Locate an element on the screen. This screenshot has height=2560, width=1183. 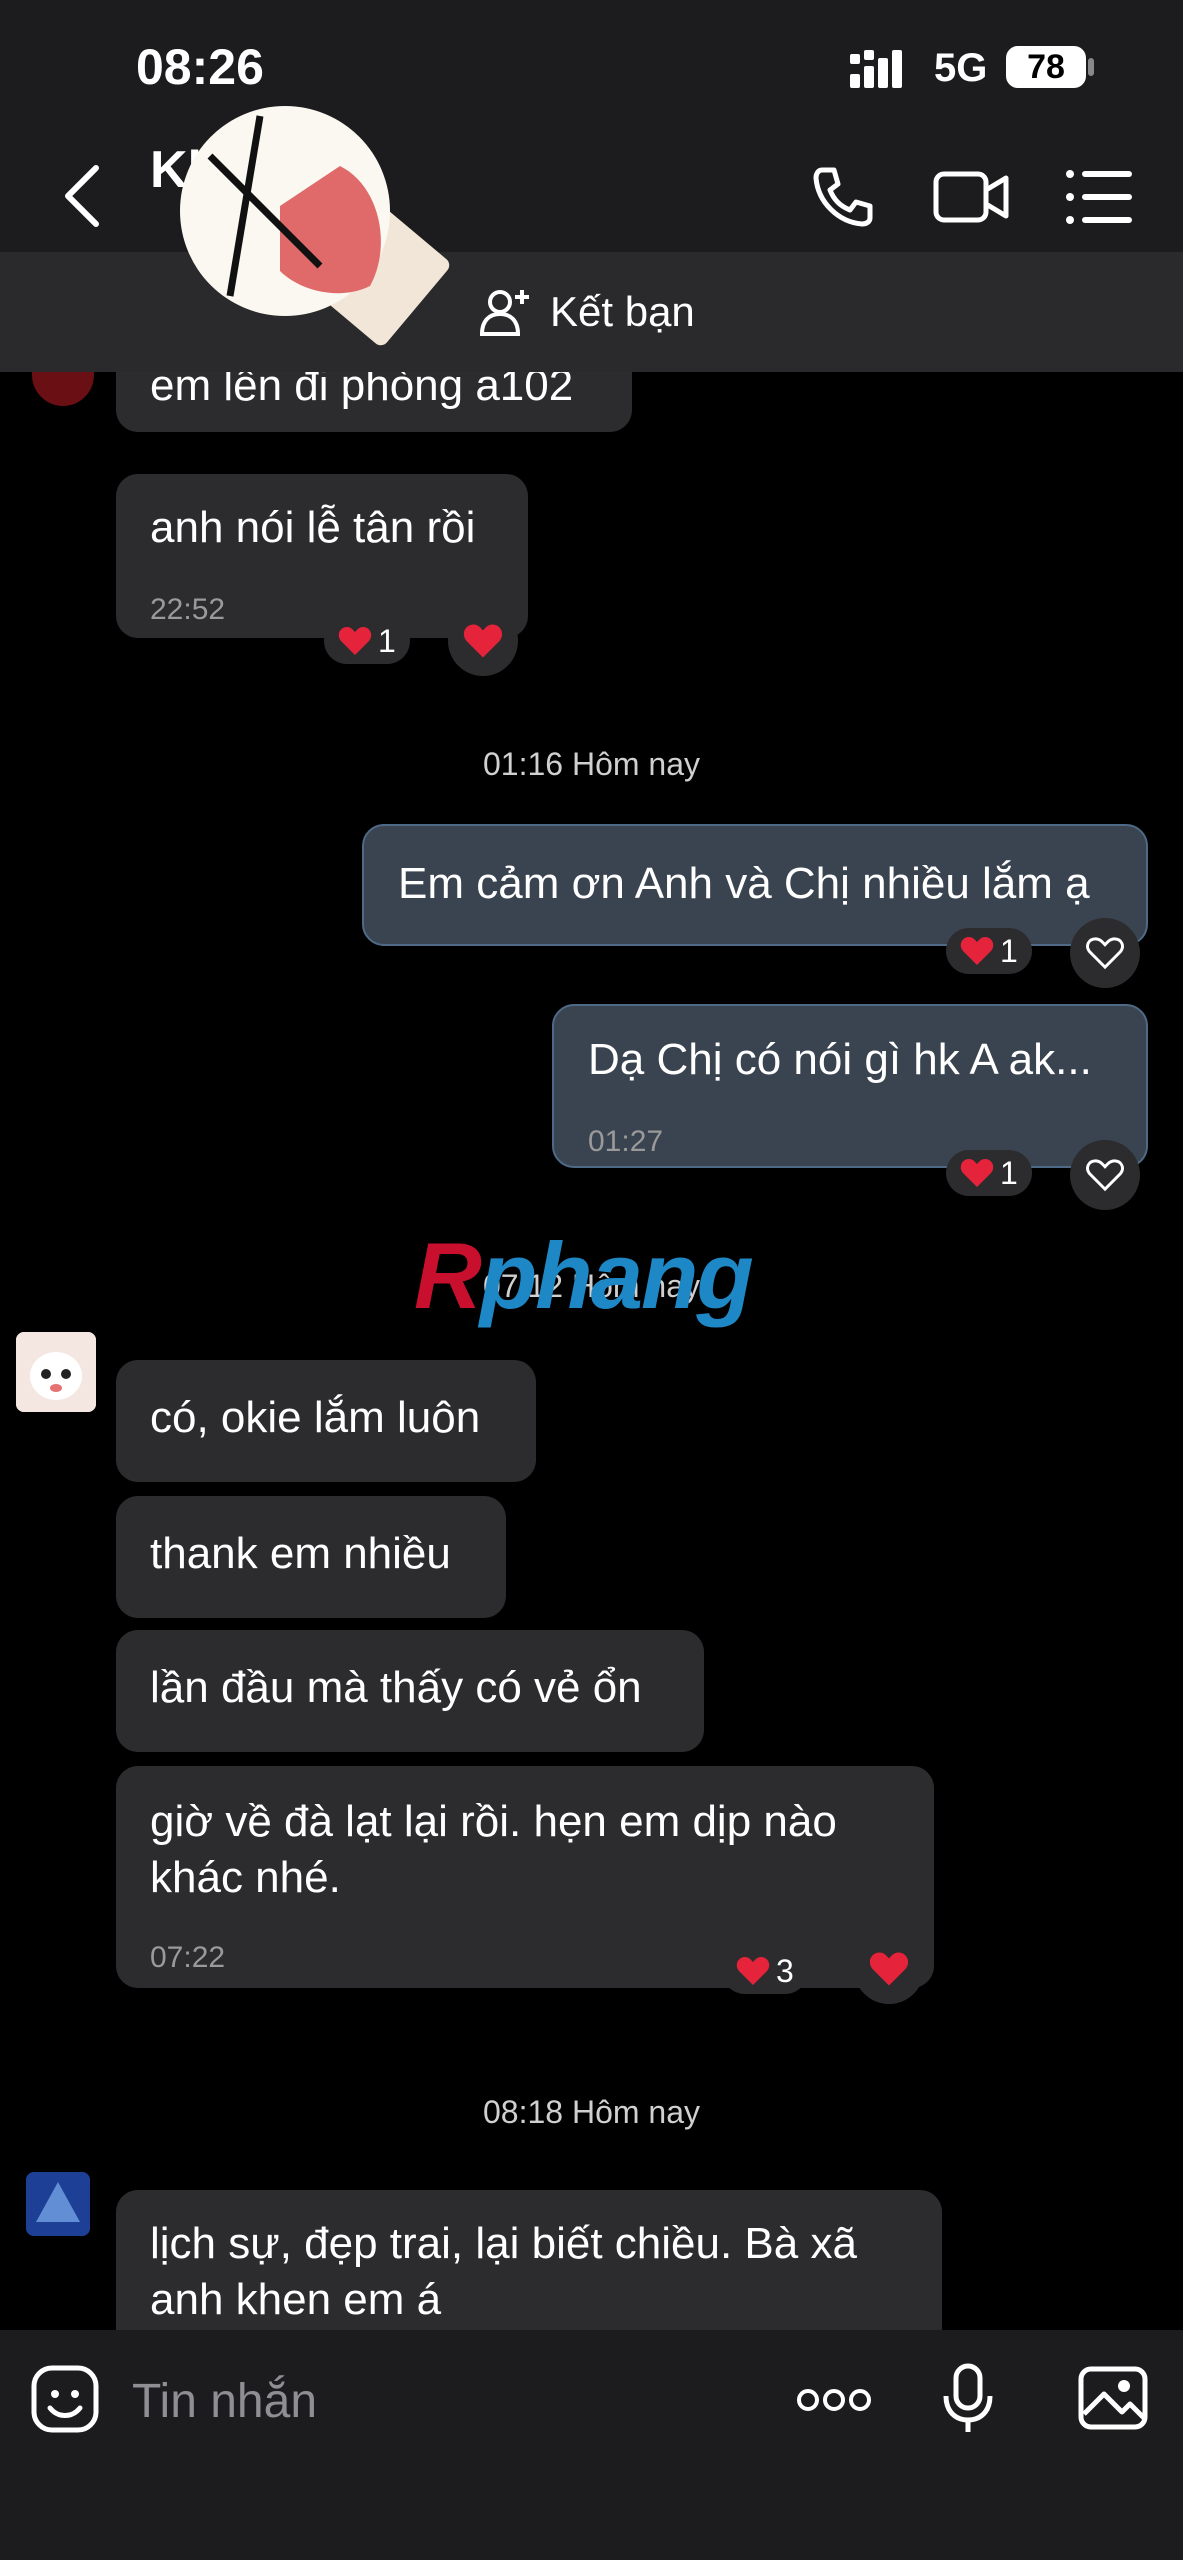
add-user-icon is located at coordinates (504, 313).